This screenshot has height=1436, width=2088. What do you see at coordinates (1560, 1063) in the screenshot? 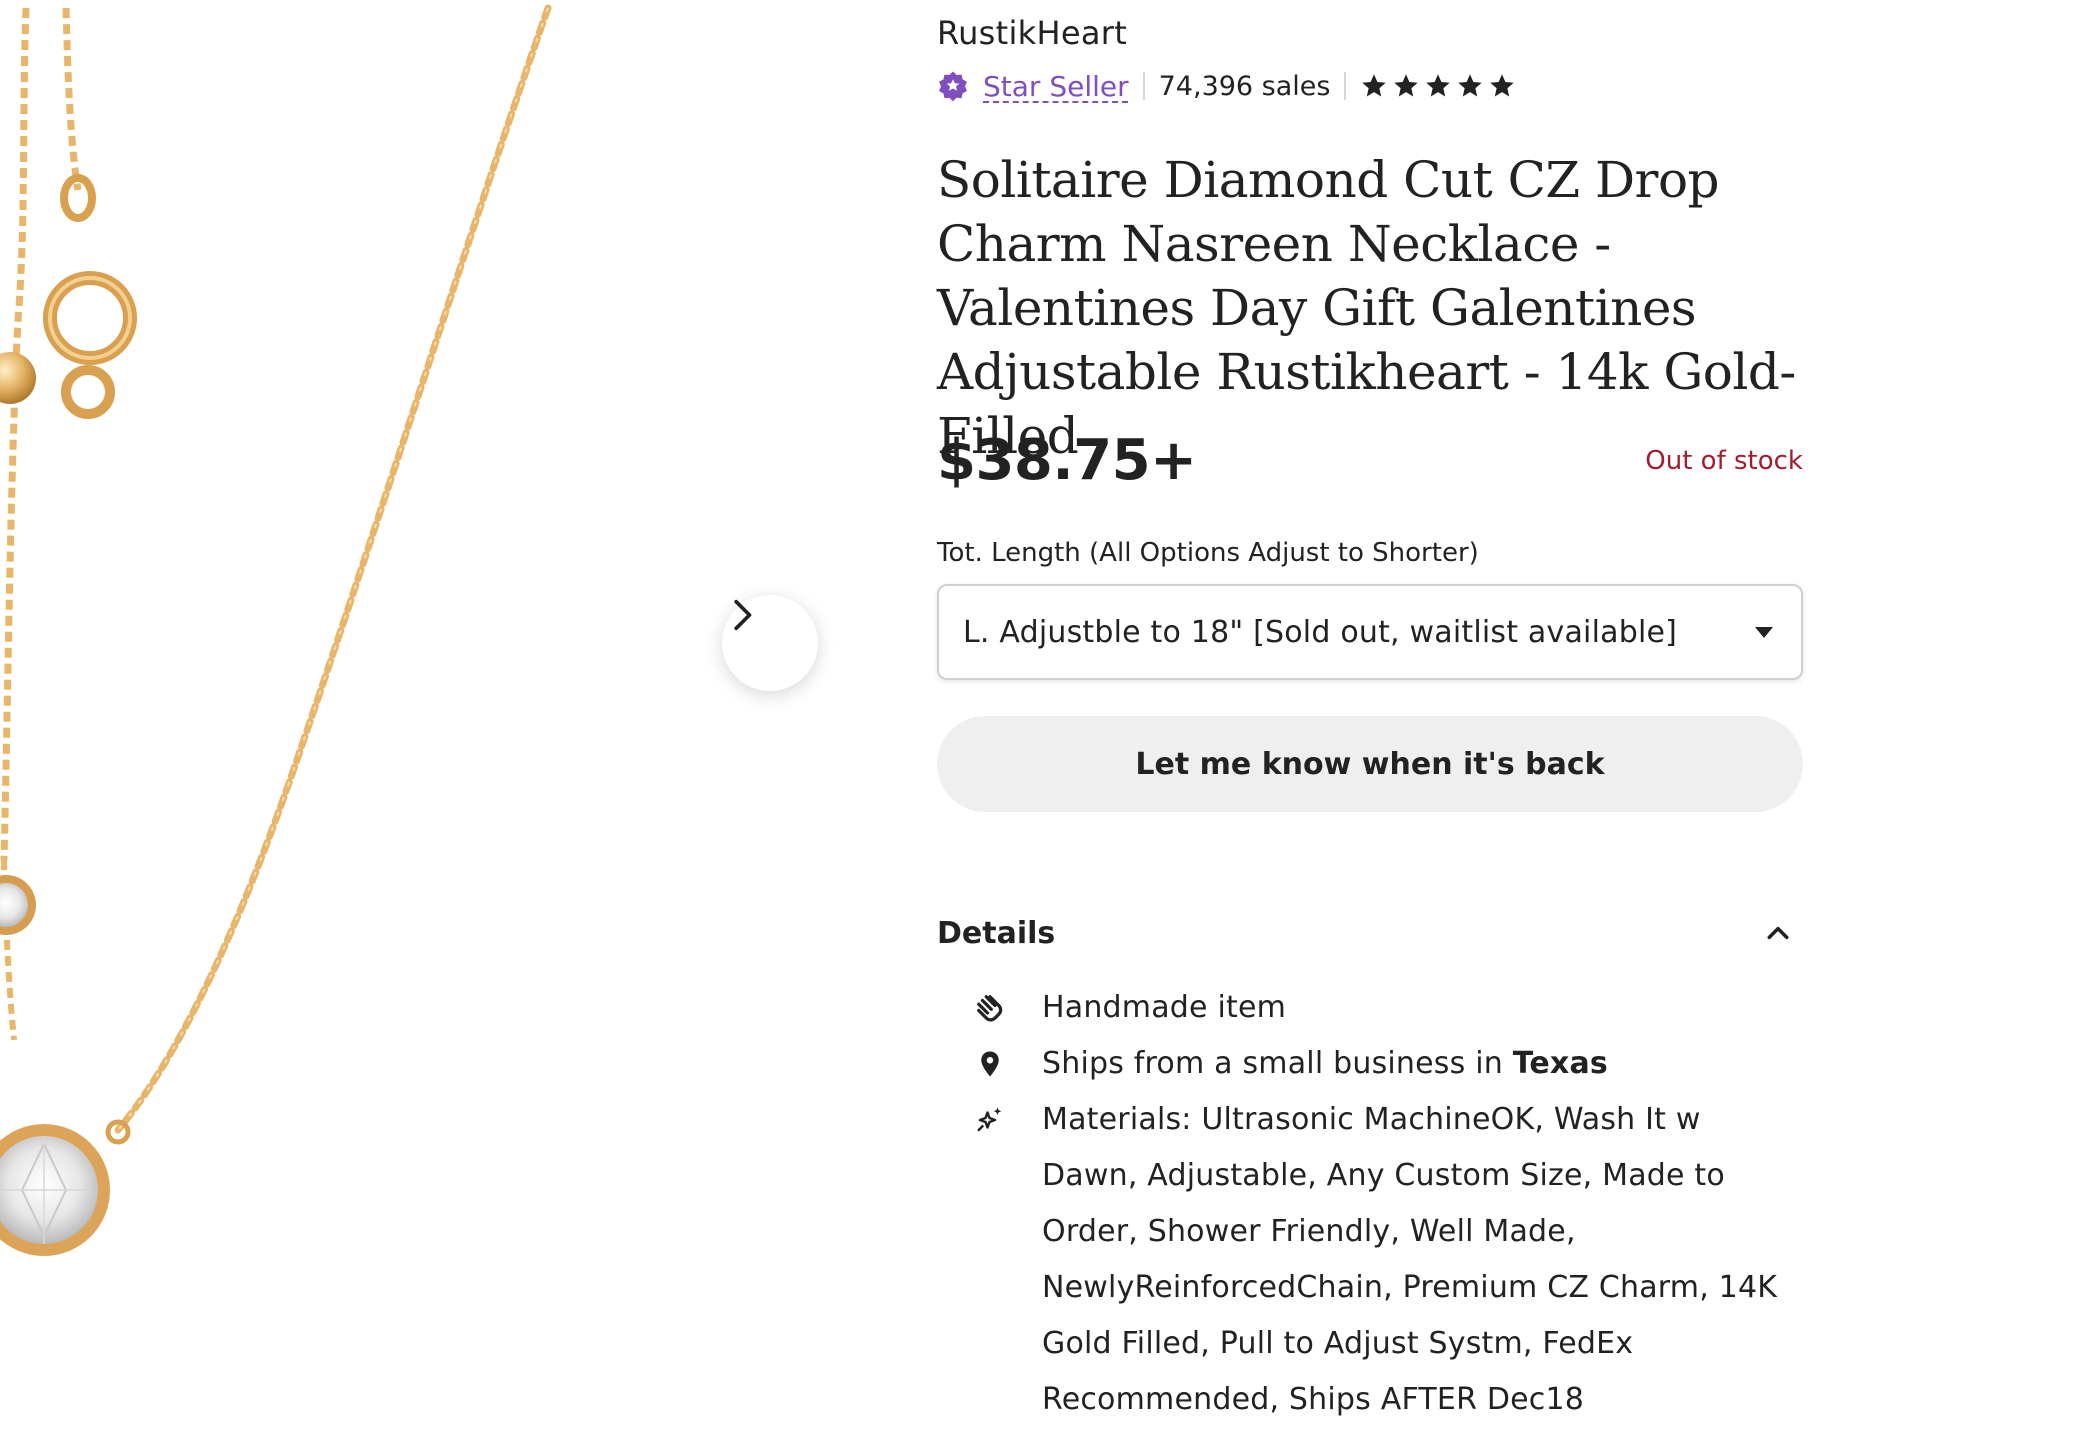
I see `ships-from-location: Texas` at bounding box center [1560, 1063].